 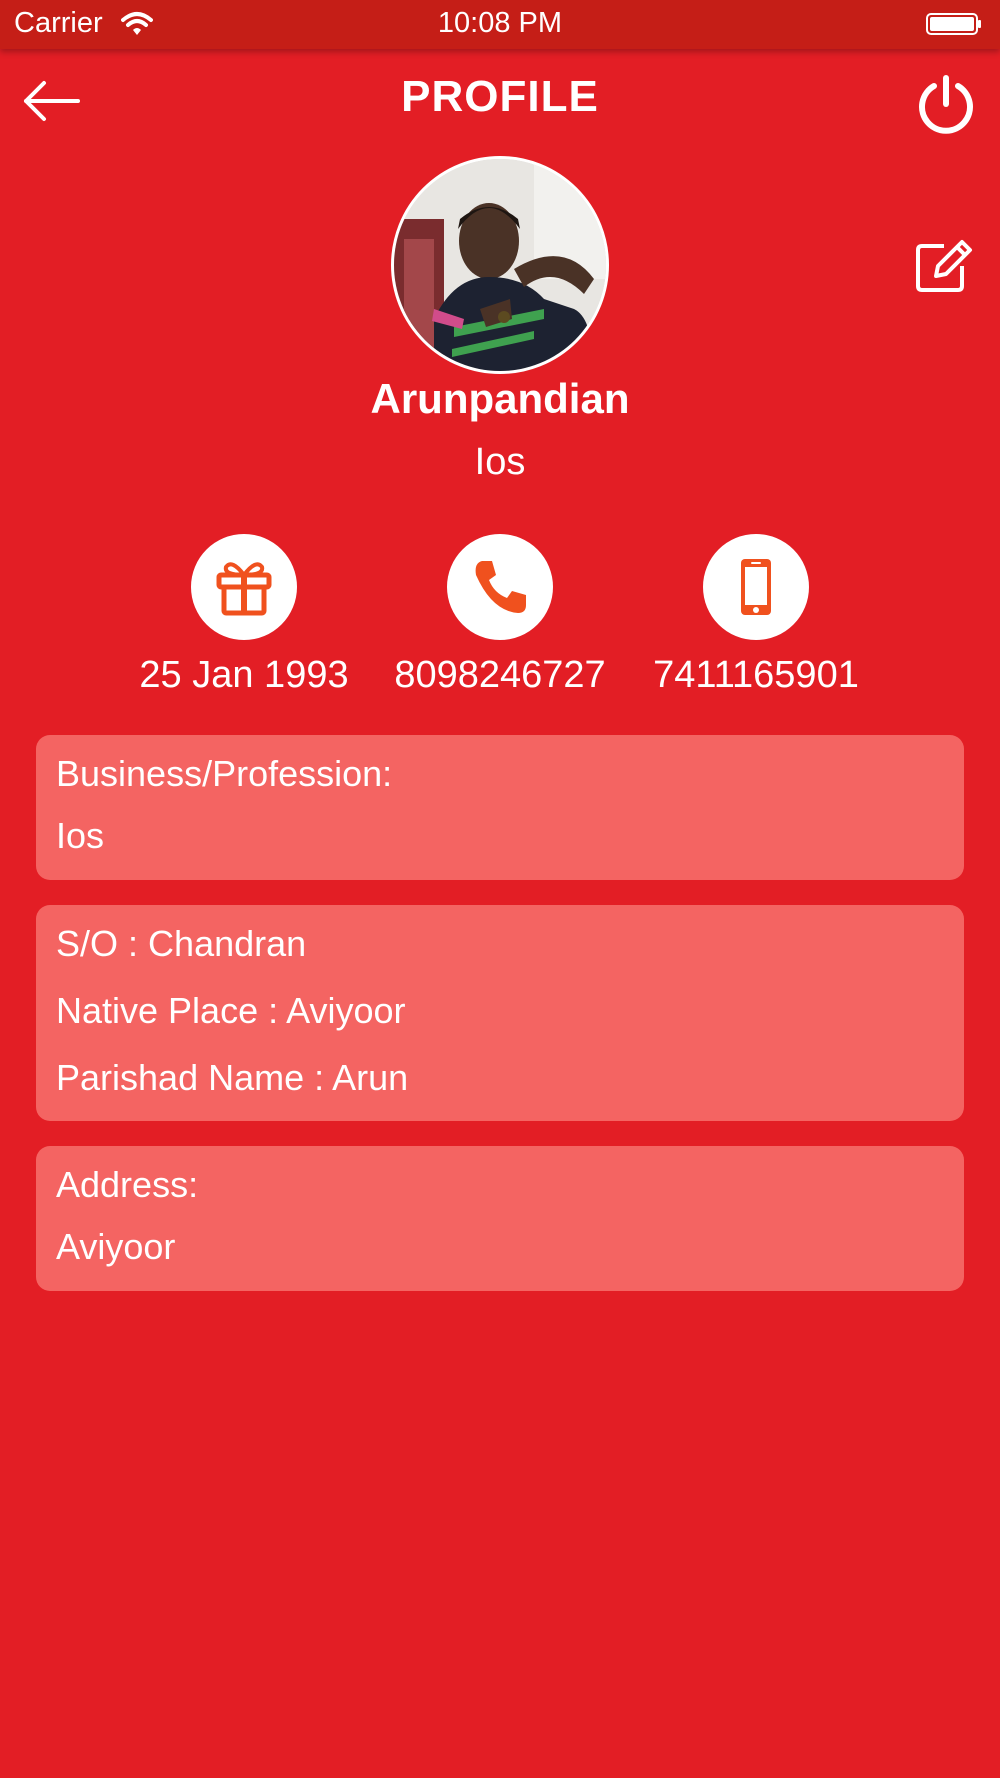 I want to click on mobile-value: 7411165901, so click(x=756, y=675).